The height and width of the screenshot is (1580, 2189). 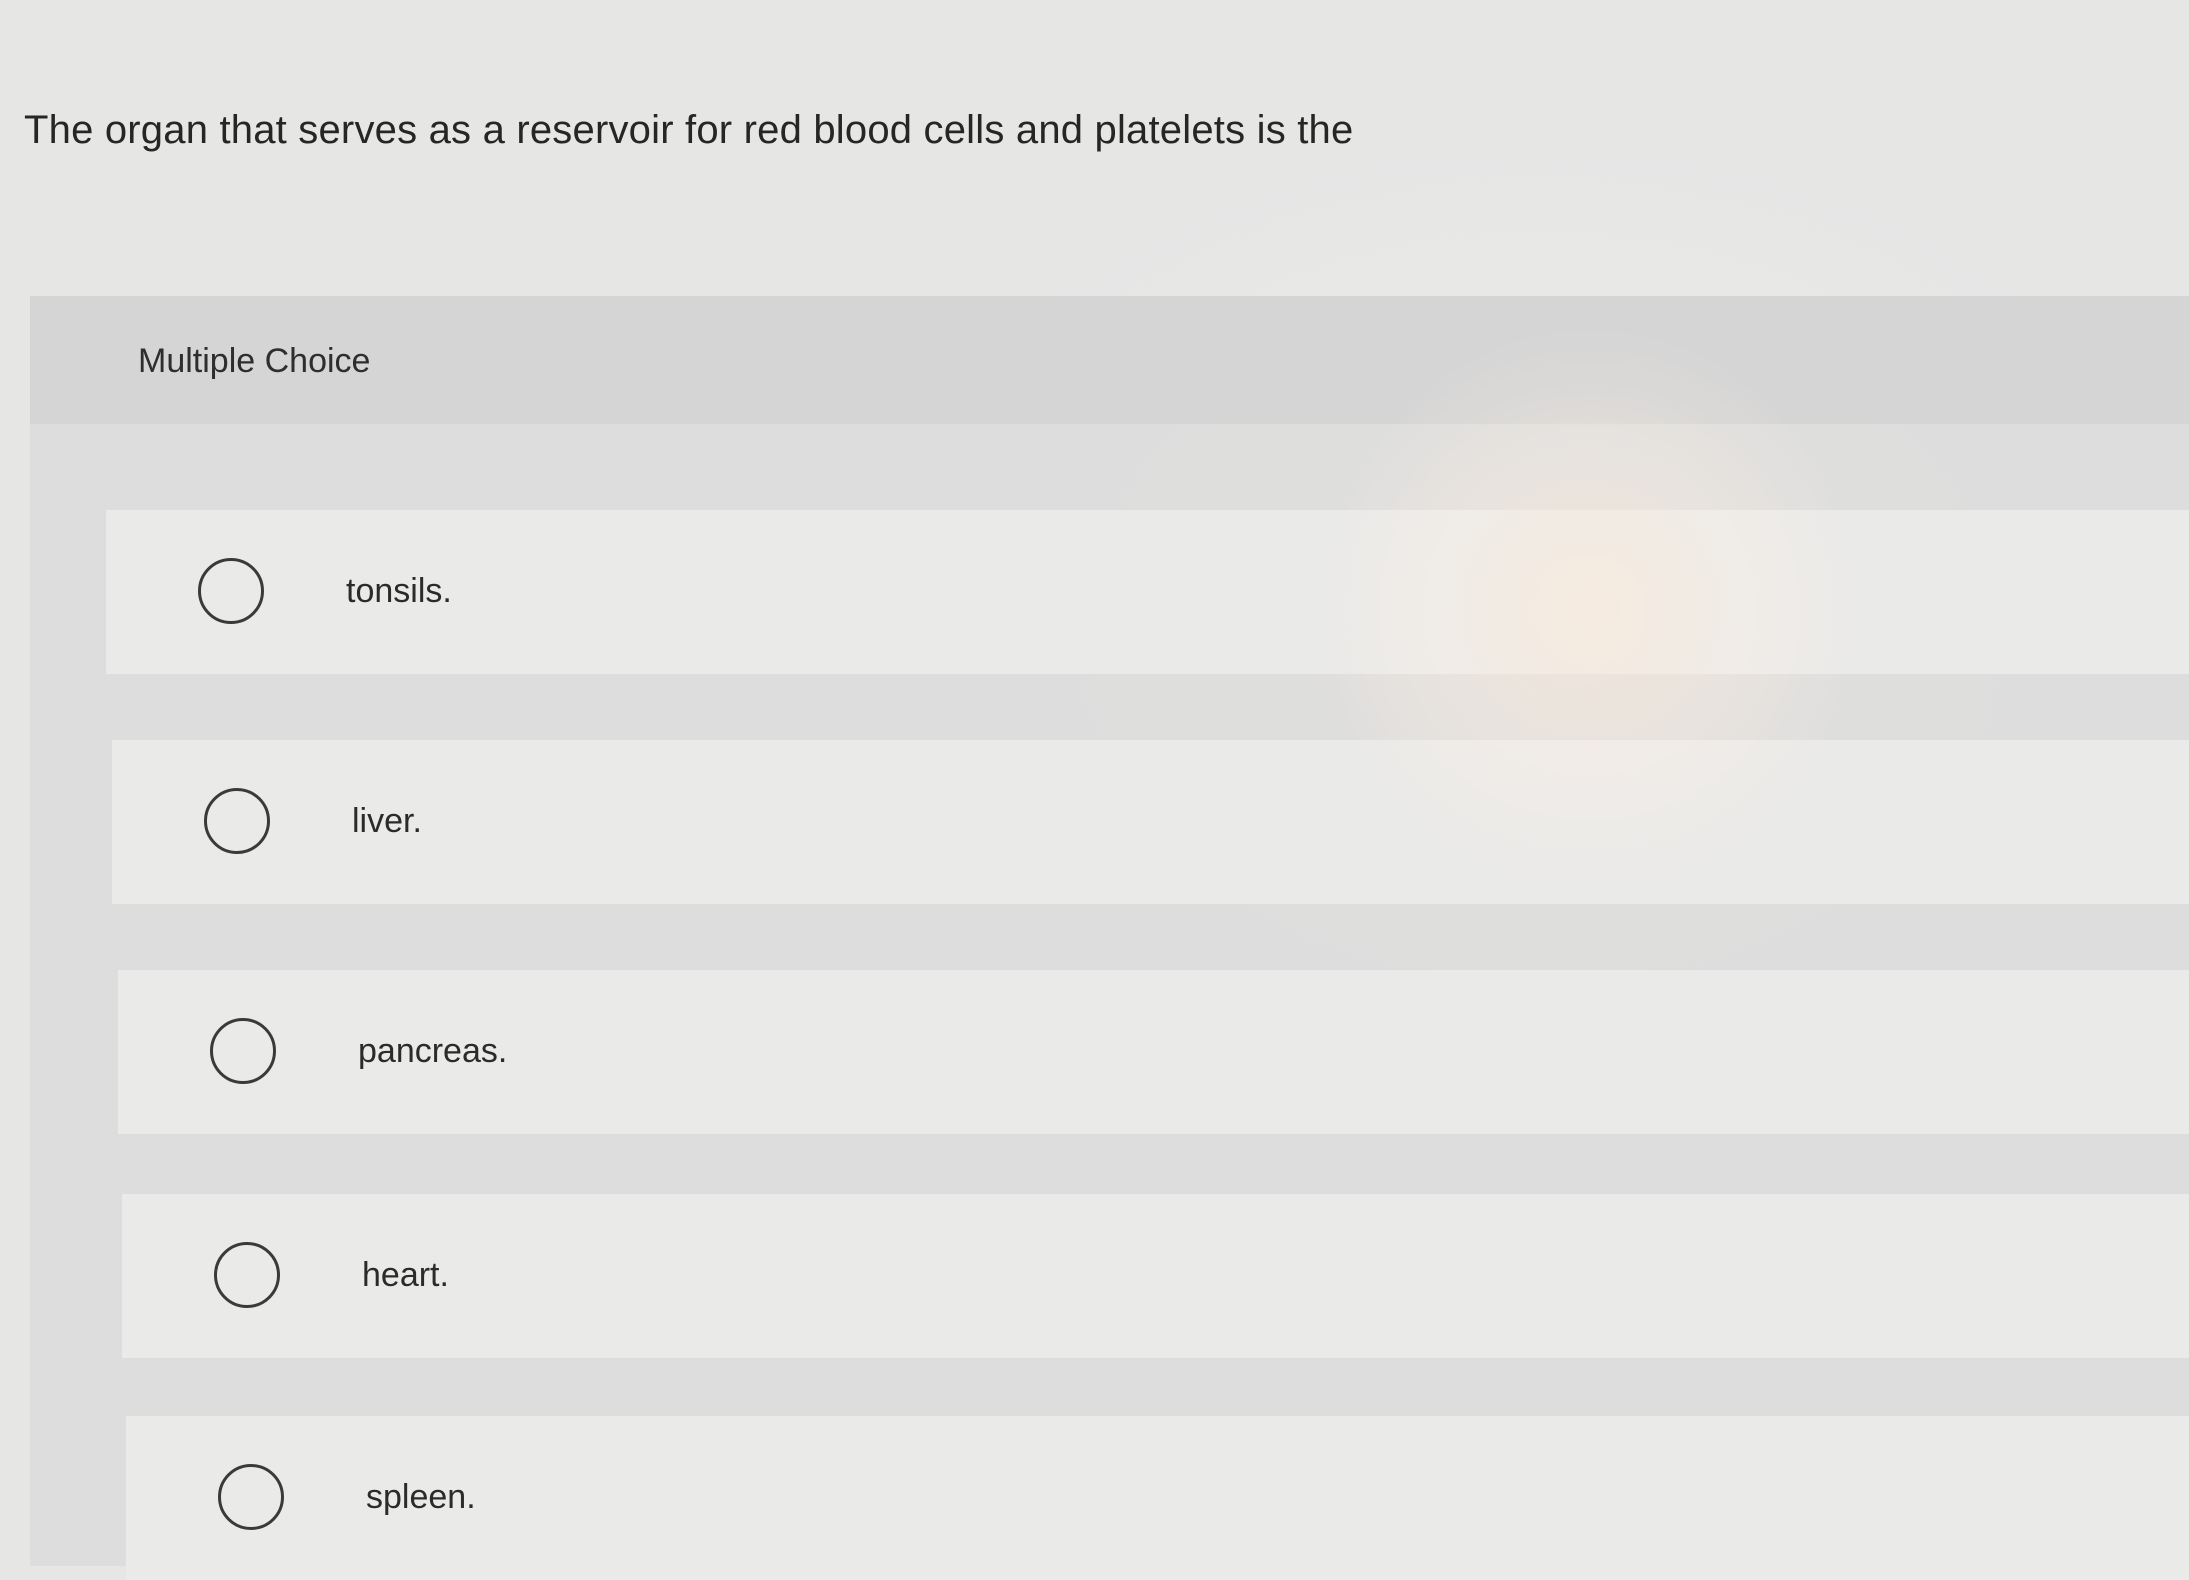 I want to click on option-label: liver., so click(x=387, y=821).